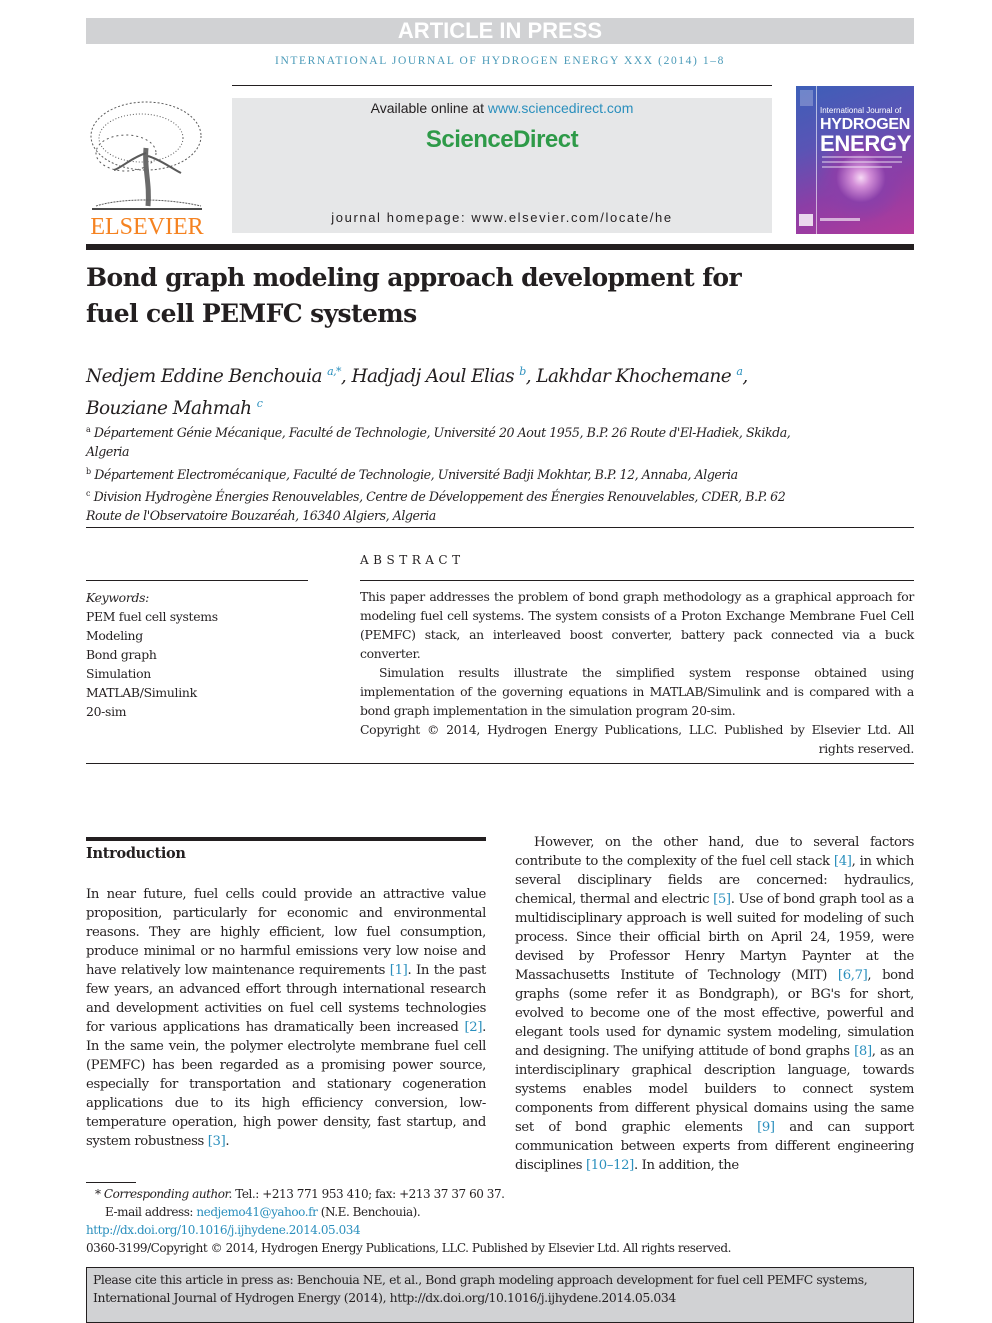  I want to click on affiliation-label: a, so click(88, 429).